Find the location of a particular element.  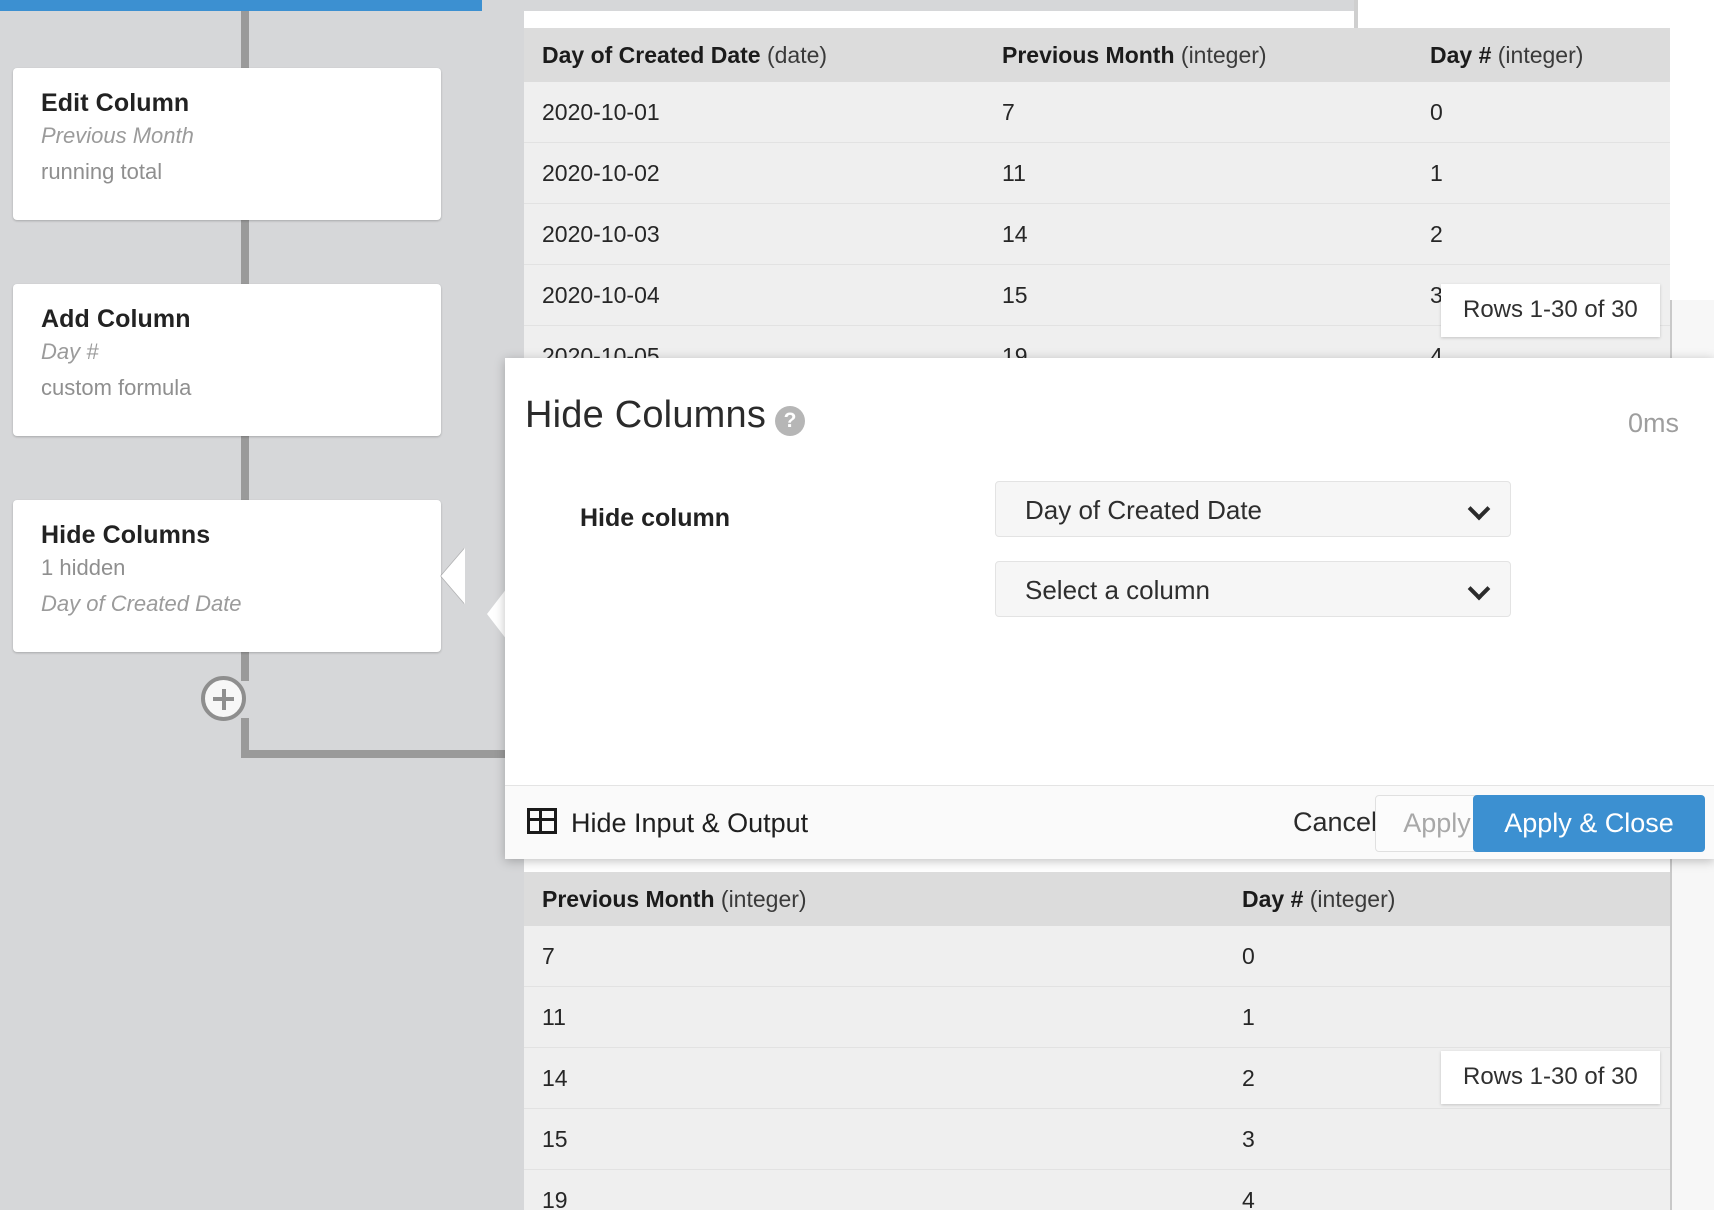

input-col-type-1: (integer) is located at coordinates (1223, 54).